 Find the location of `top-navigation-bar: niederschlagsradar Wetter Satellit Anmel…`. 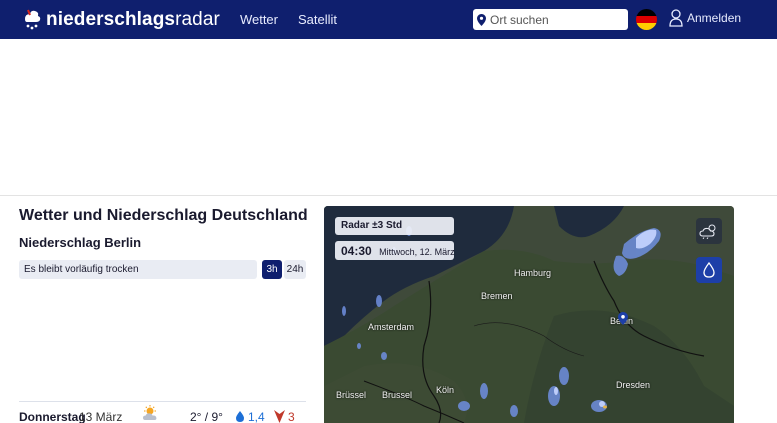

top-navigation-bar: niederschlagsradar Wetter Satellit Anmel… is located at coordinates (388, 19).